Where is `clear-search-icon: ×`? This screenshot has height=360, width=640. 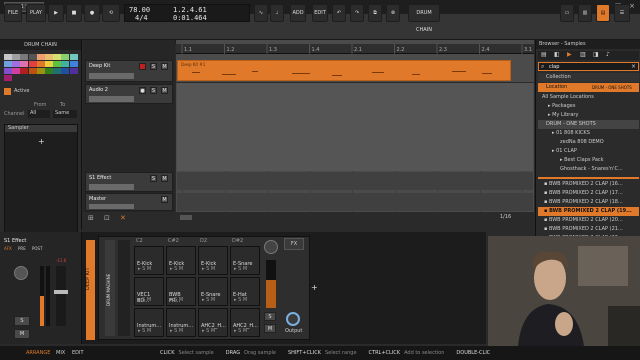 clear-search-icon: × is located at coordinates (633, 66).